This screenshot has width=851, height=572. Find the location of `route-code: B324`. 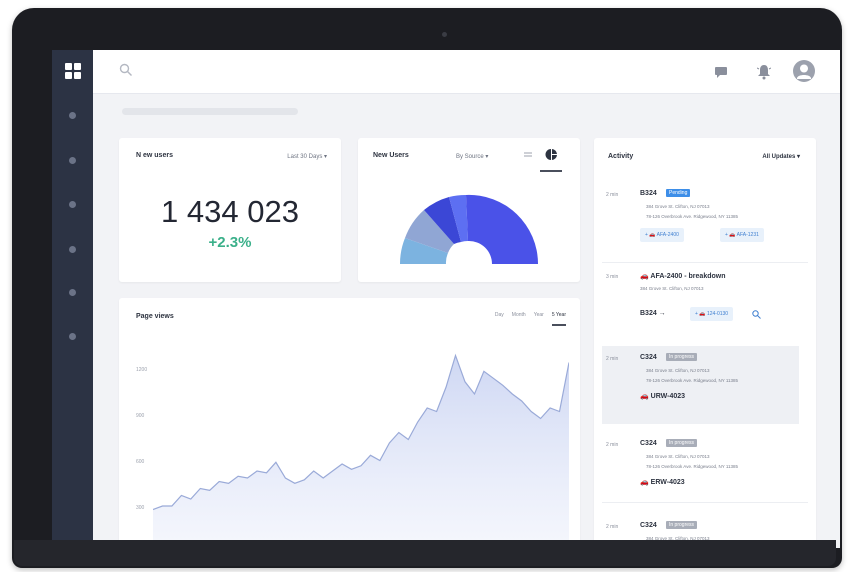

route-code: B324 is located at coordinates (648, 313).